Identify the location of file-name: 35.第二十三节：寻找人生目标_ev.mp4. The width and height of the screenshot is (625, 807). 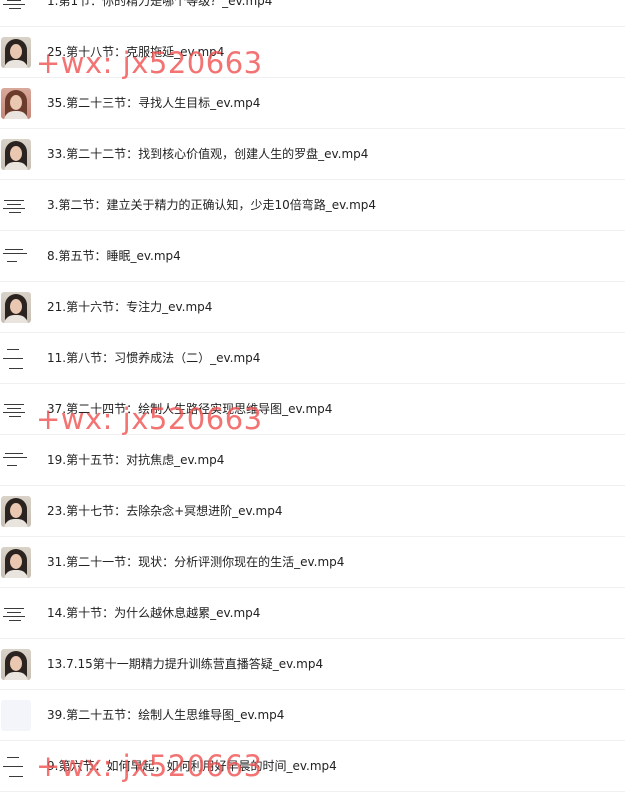
(154, 103).